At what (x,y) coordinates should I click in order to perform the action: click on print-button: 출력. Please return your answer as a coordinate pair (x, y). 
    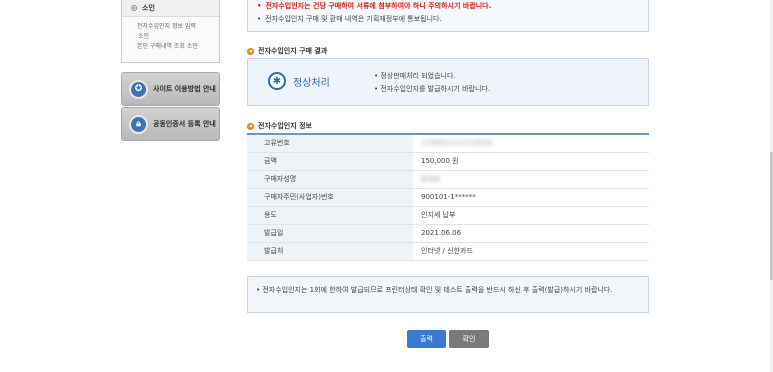
    Looking at the image, I should click on (426, 339).